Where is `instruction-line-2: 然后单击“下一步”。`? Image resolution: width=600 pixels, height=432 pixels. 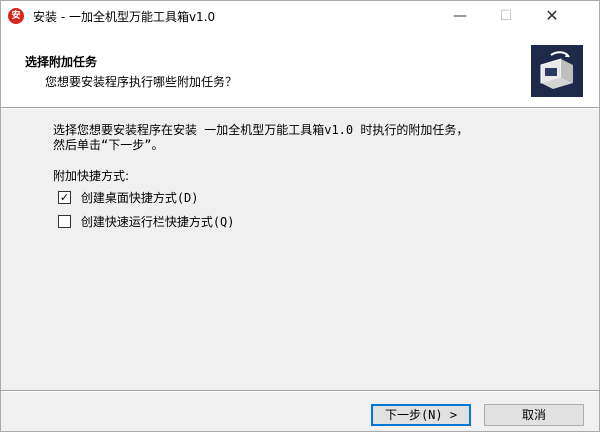 instruction-line-2: 然后单击“下一步”。 is located at coordinates (108, 145).